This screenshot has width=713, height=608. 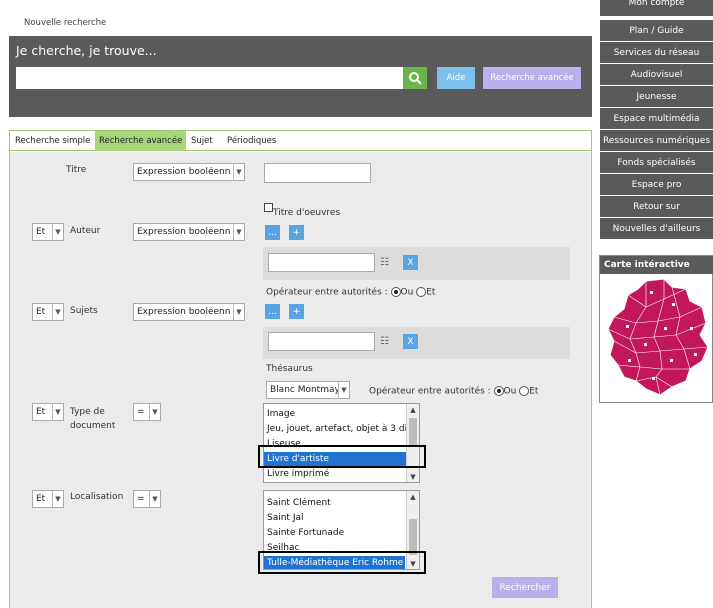 I want to click on thesaurus-label: Thésaurus, so click(x=289, y=369).